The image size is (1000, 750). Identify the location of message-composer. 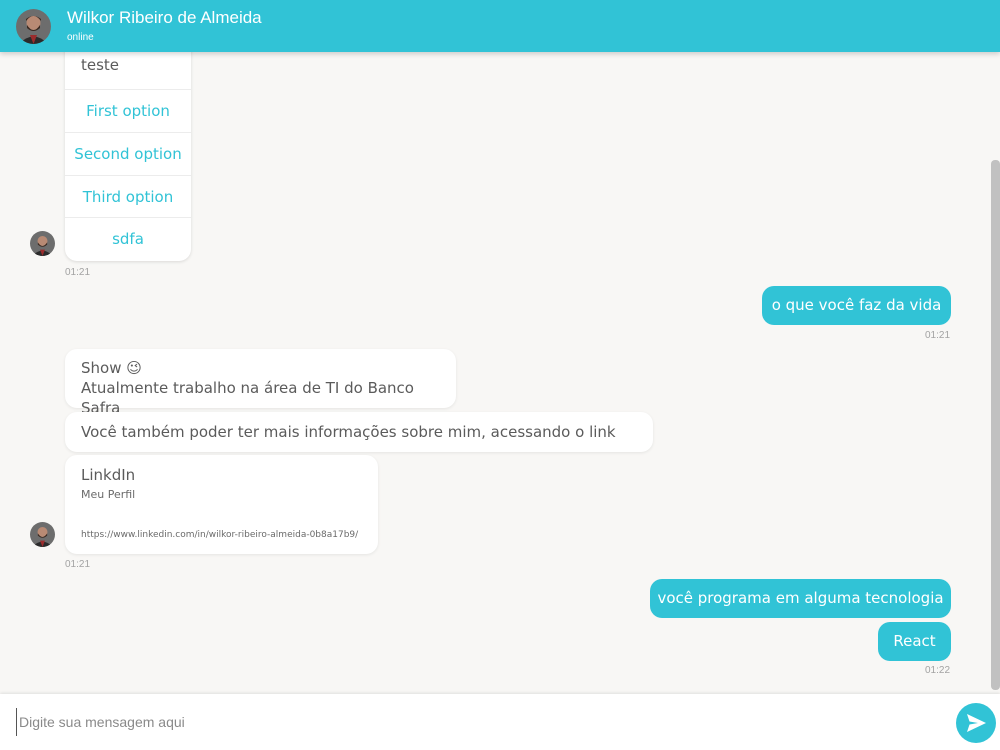
(500, 722).